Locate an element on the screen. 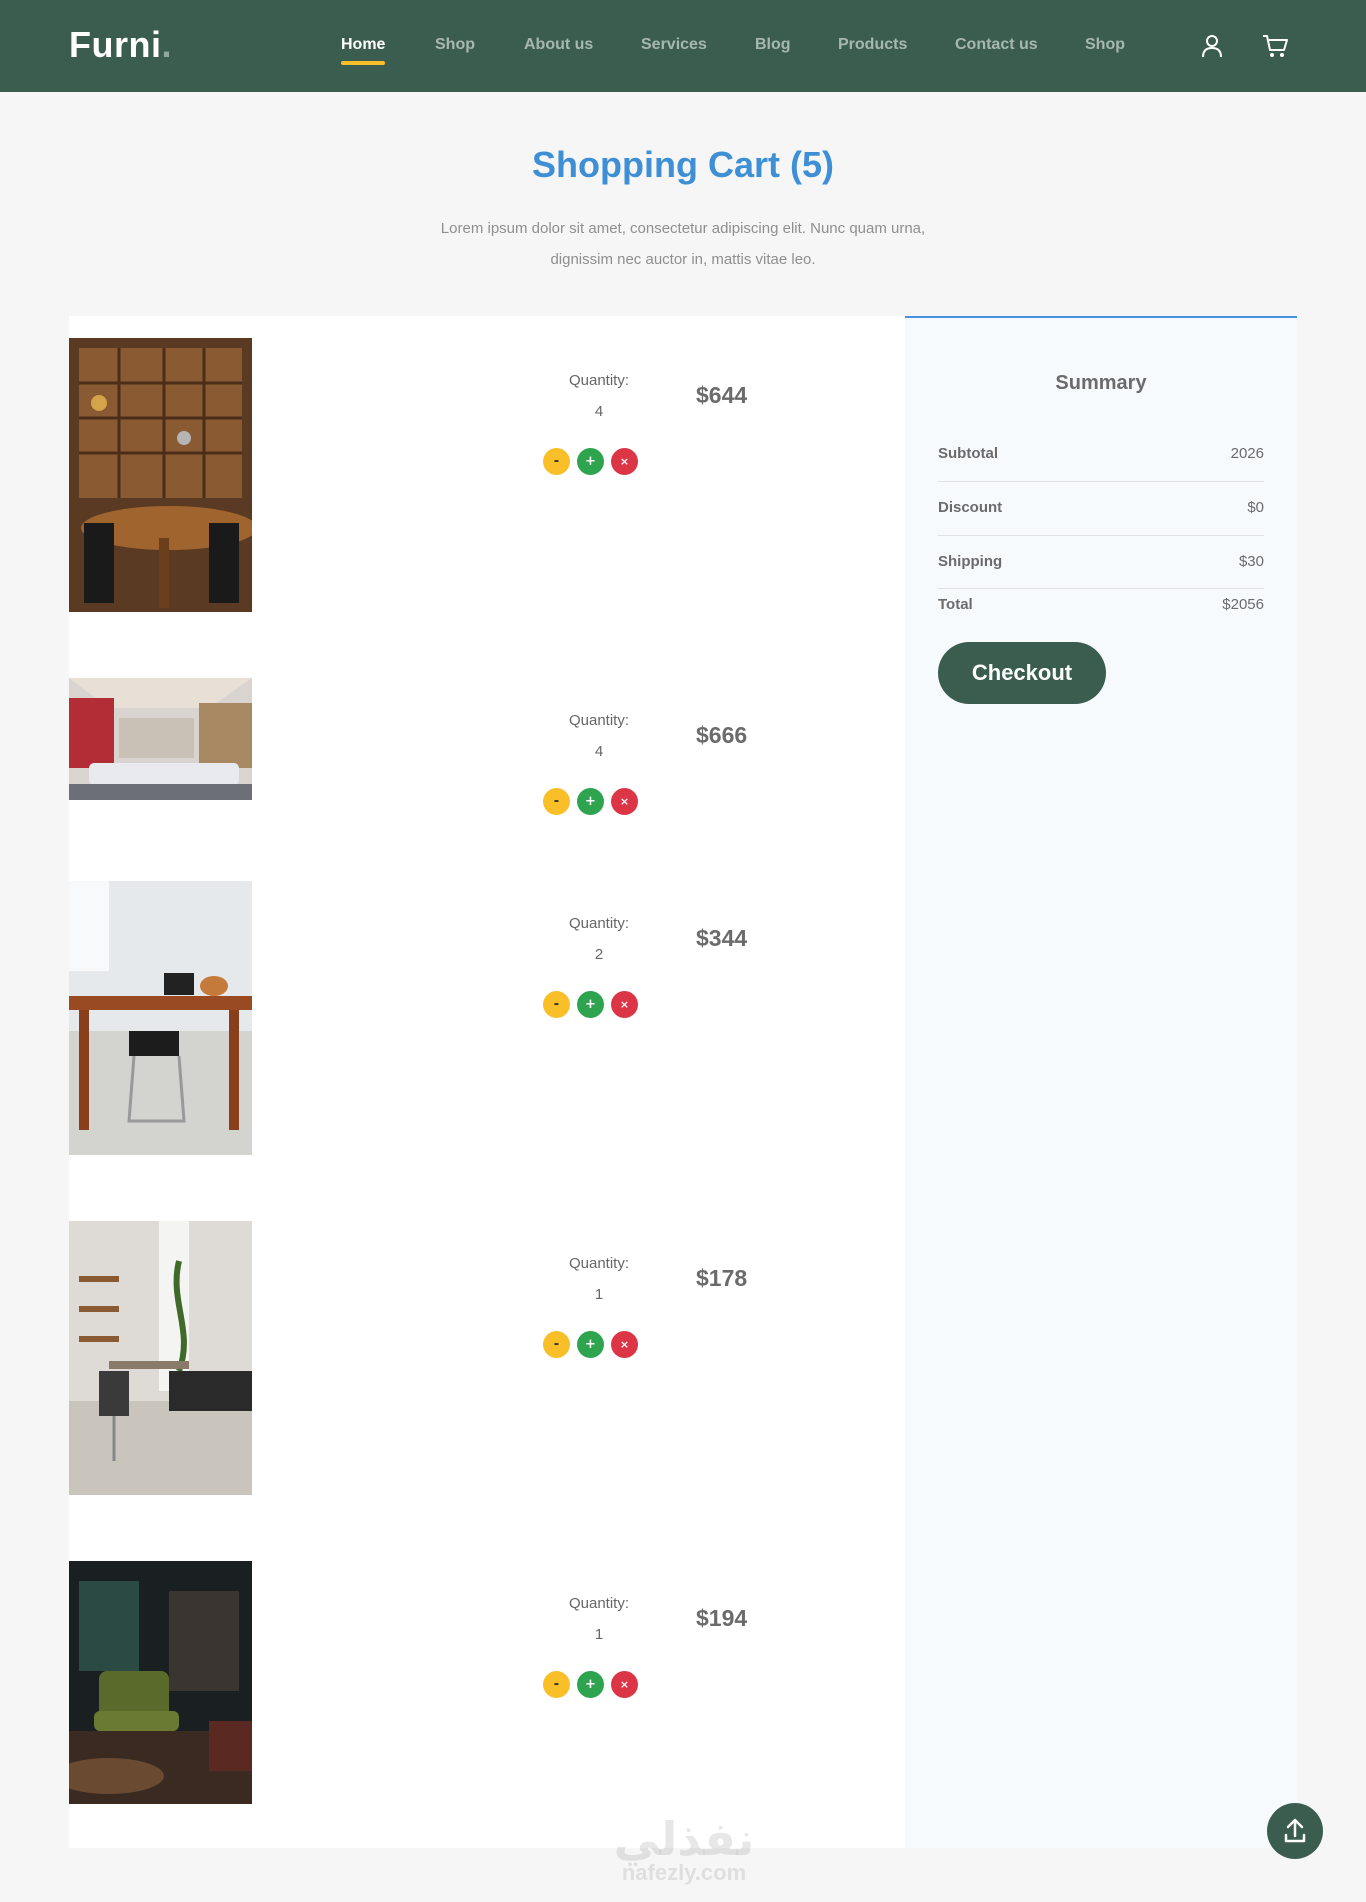 The image size is (1366, 1902). watermark: نفذلي nafezly.com is located at coordinates (684, 1849).